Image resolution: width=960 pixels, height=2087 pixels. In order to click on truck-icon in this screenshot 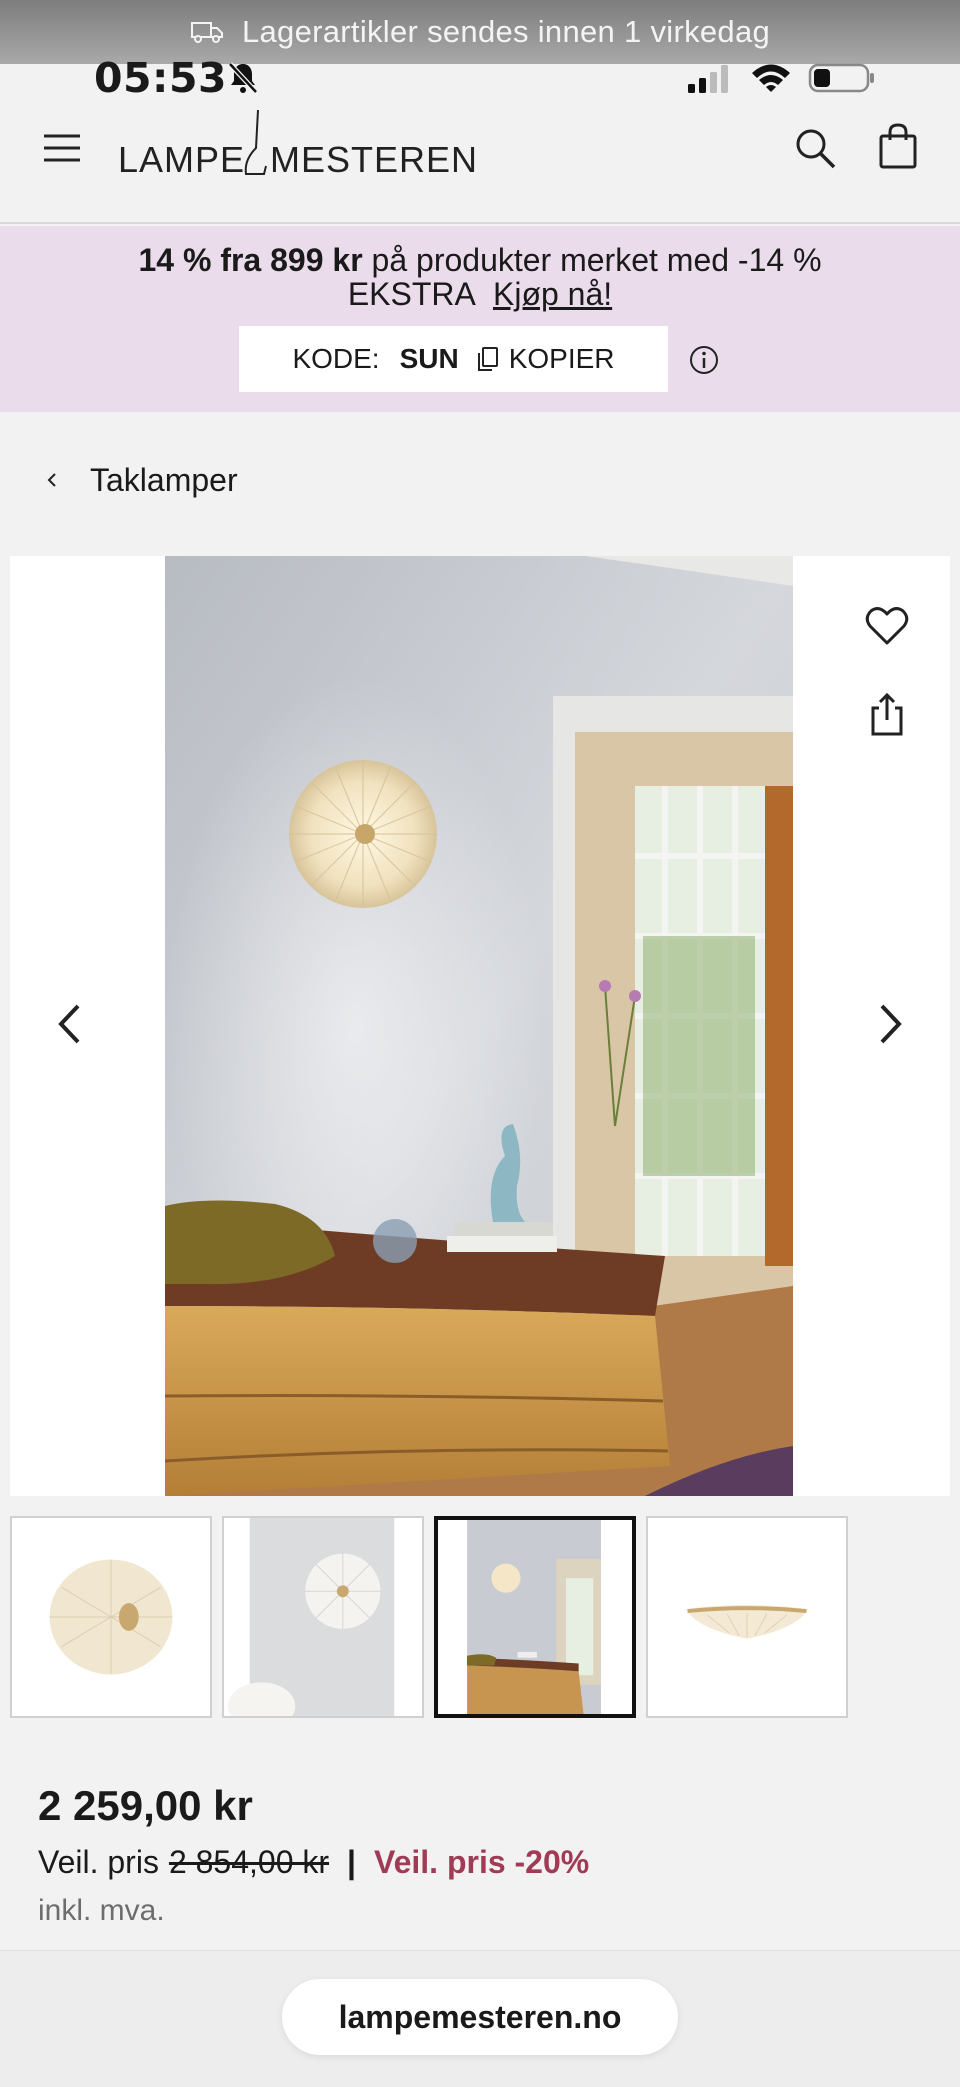, I will do `click(206, 32)`.